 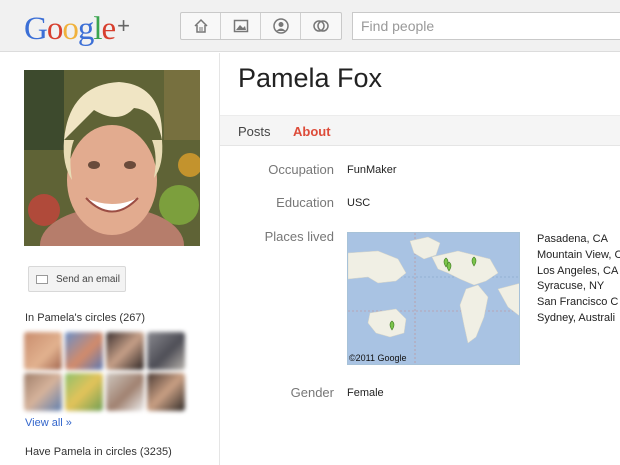 I want to click on list-item: Los Angeles, CA, so click(x=578, y=270).